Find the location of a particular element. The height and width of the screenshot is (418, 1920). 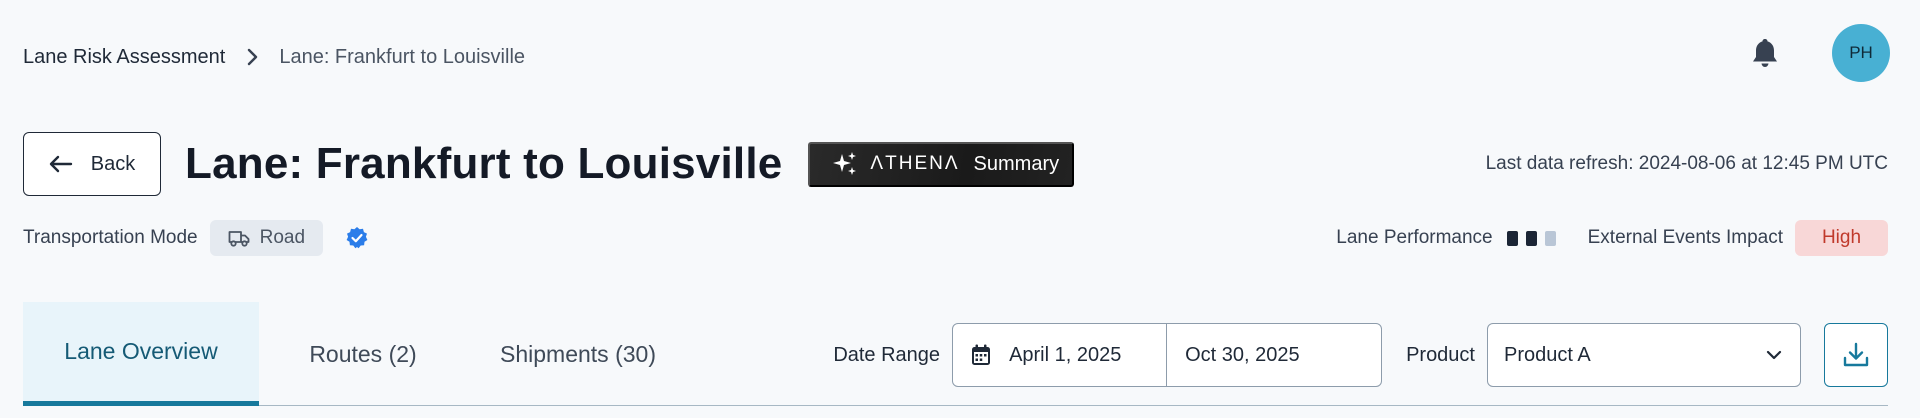

download-icon is located at coordinates (1856, 354).